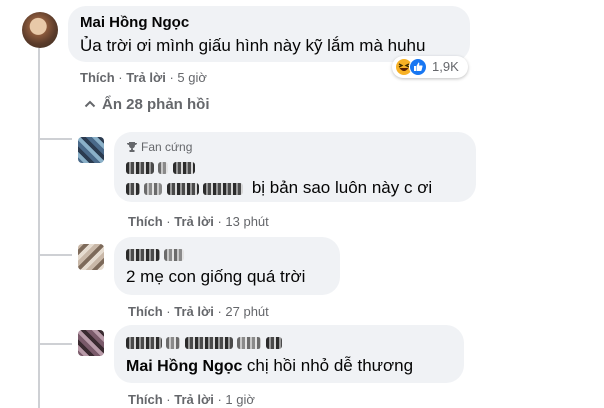  I want to click on comment-time: 5 giờ, so click(192, 77).